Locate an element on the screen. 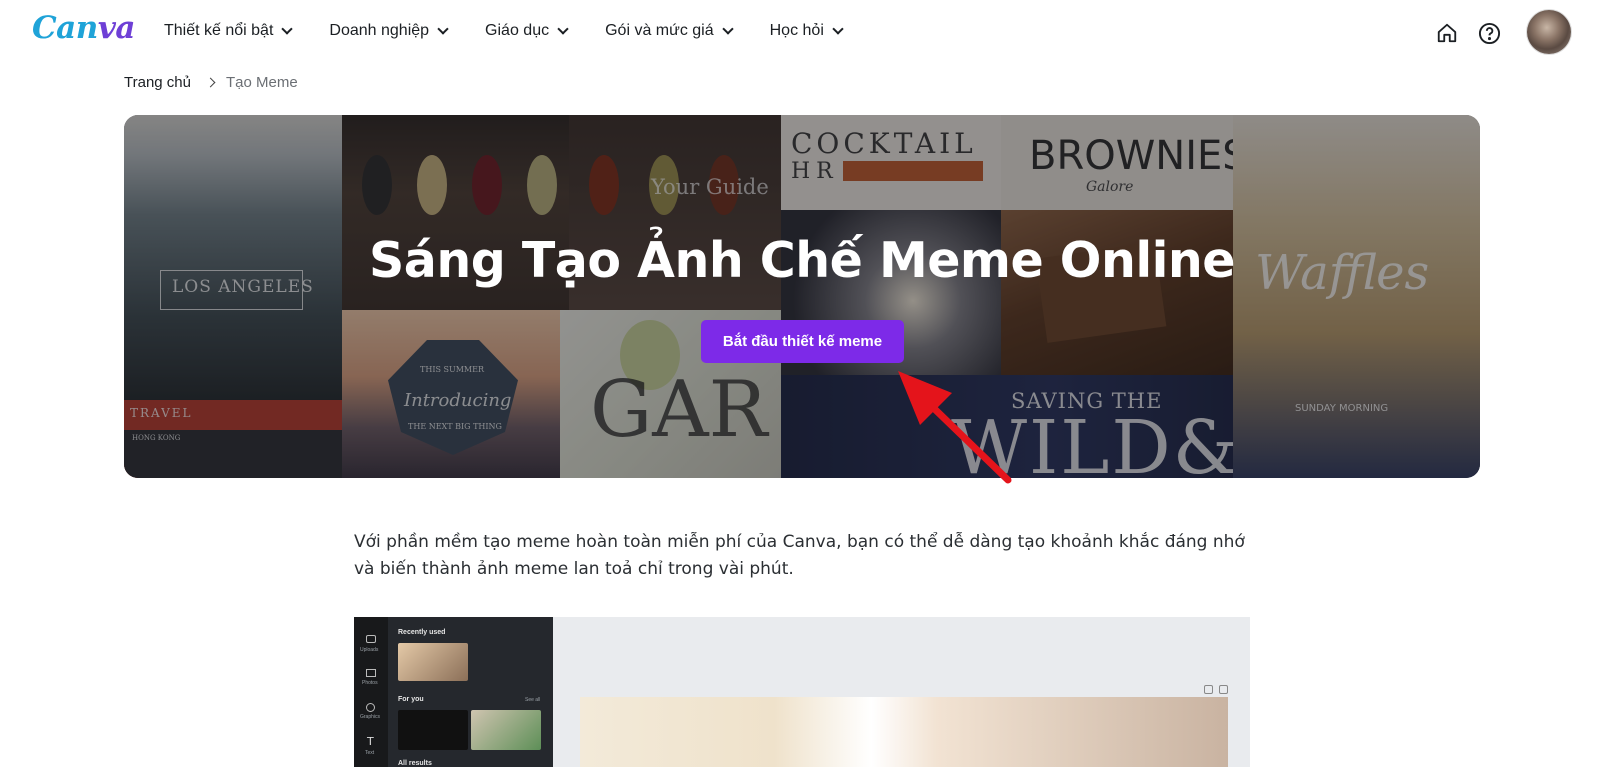 This screenshot has height=767, width=1600. logo-part-2: va is located at coordinates (116, 28).